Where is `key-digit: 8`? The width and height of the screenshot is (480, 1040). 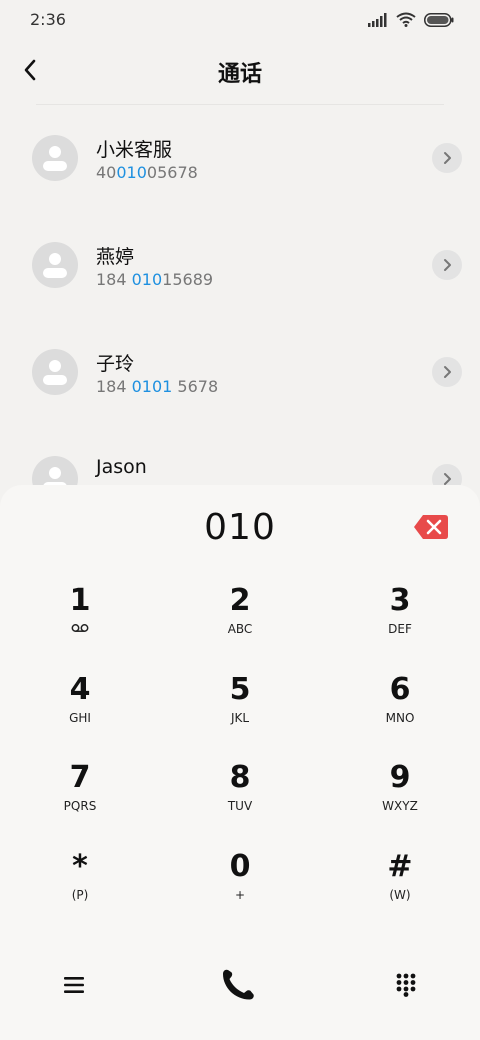 key-digit: 8 is located at coordinates (240, 777).